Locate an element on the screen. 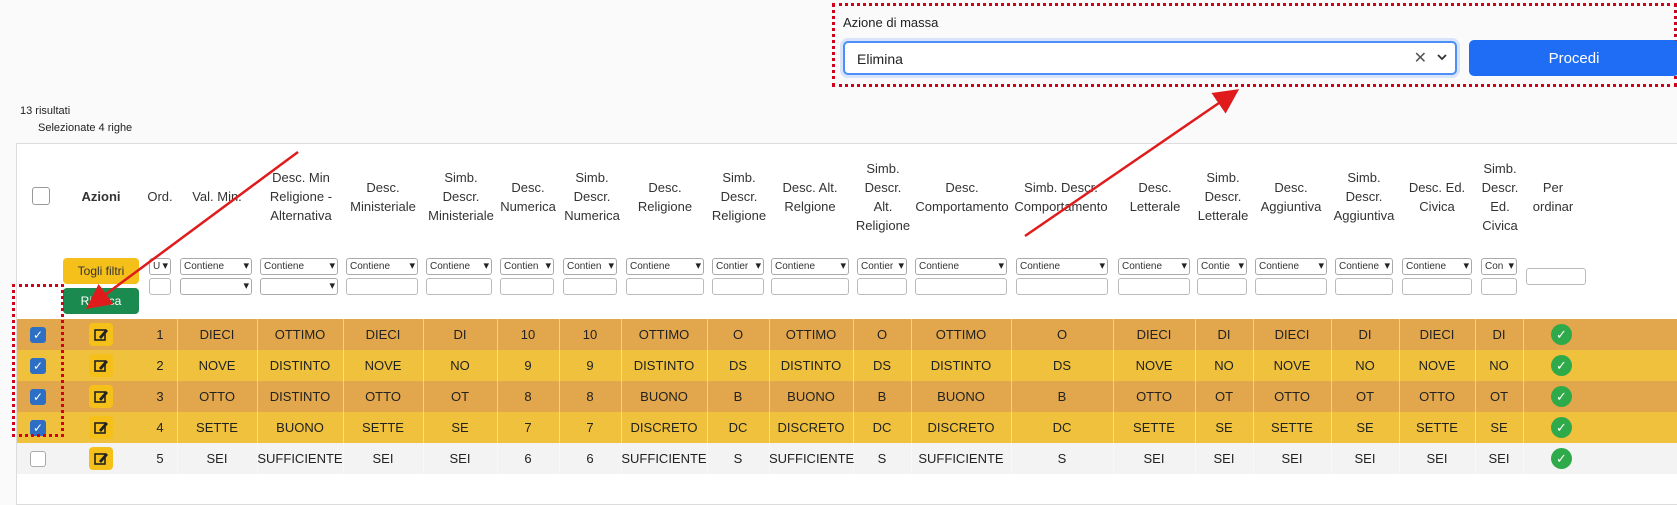  header-simb-descr-alt-religione: Simb. Descr. Alt. Religione is located at coordinates (883, 196).